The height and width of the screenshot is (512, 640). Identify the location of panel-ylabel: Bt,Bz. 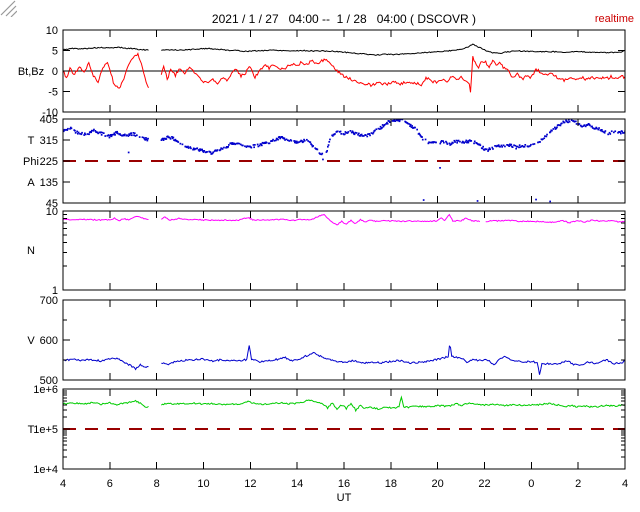
(31, 72).